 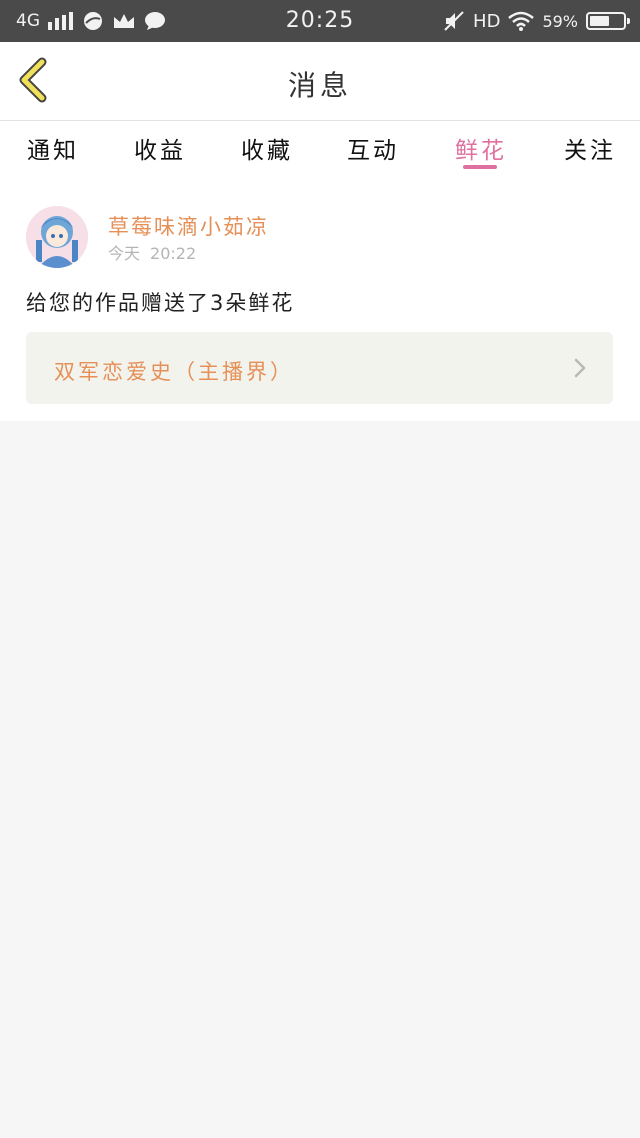 I want to click on avatar, so click(x=57, y=237).